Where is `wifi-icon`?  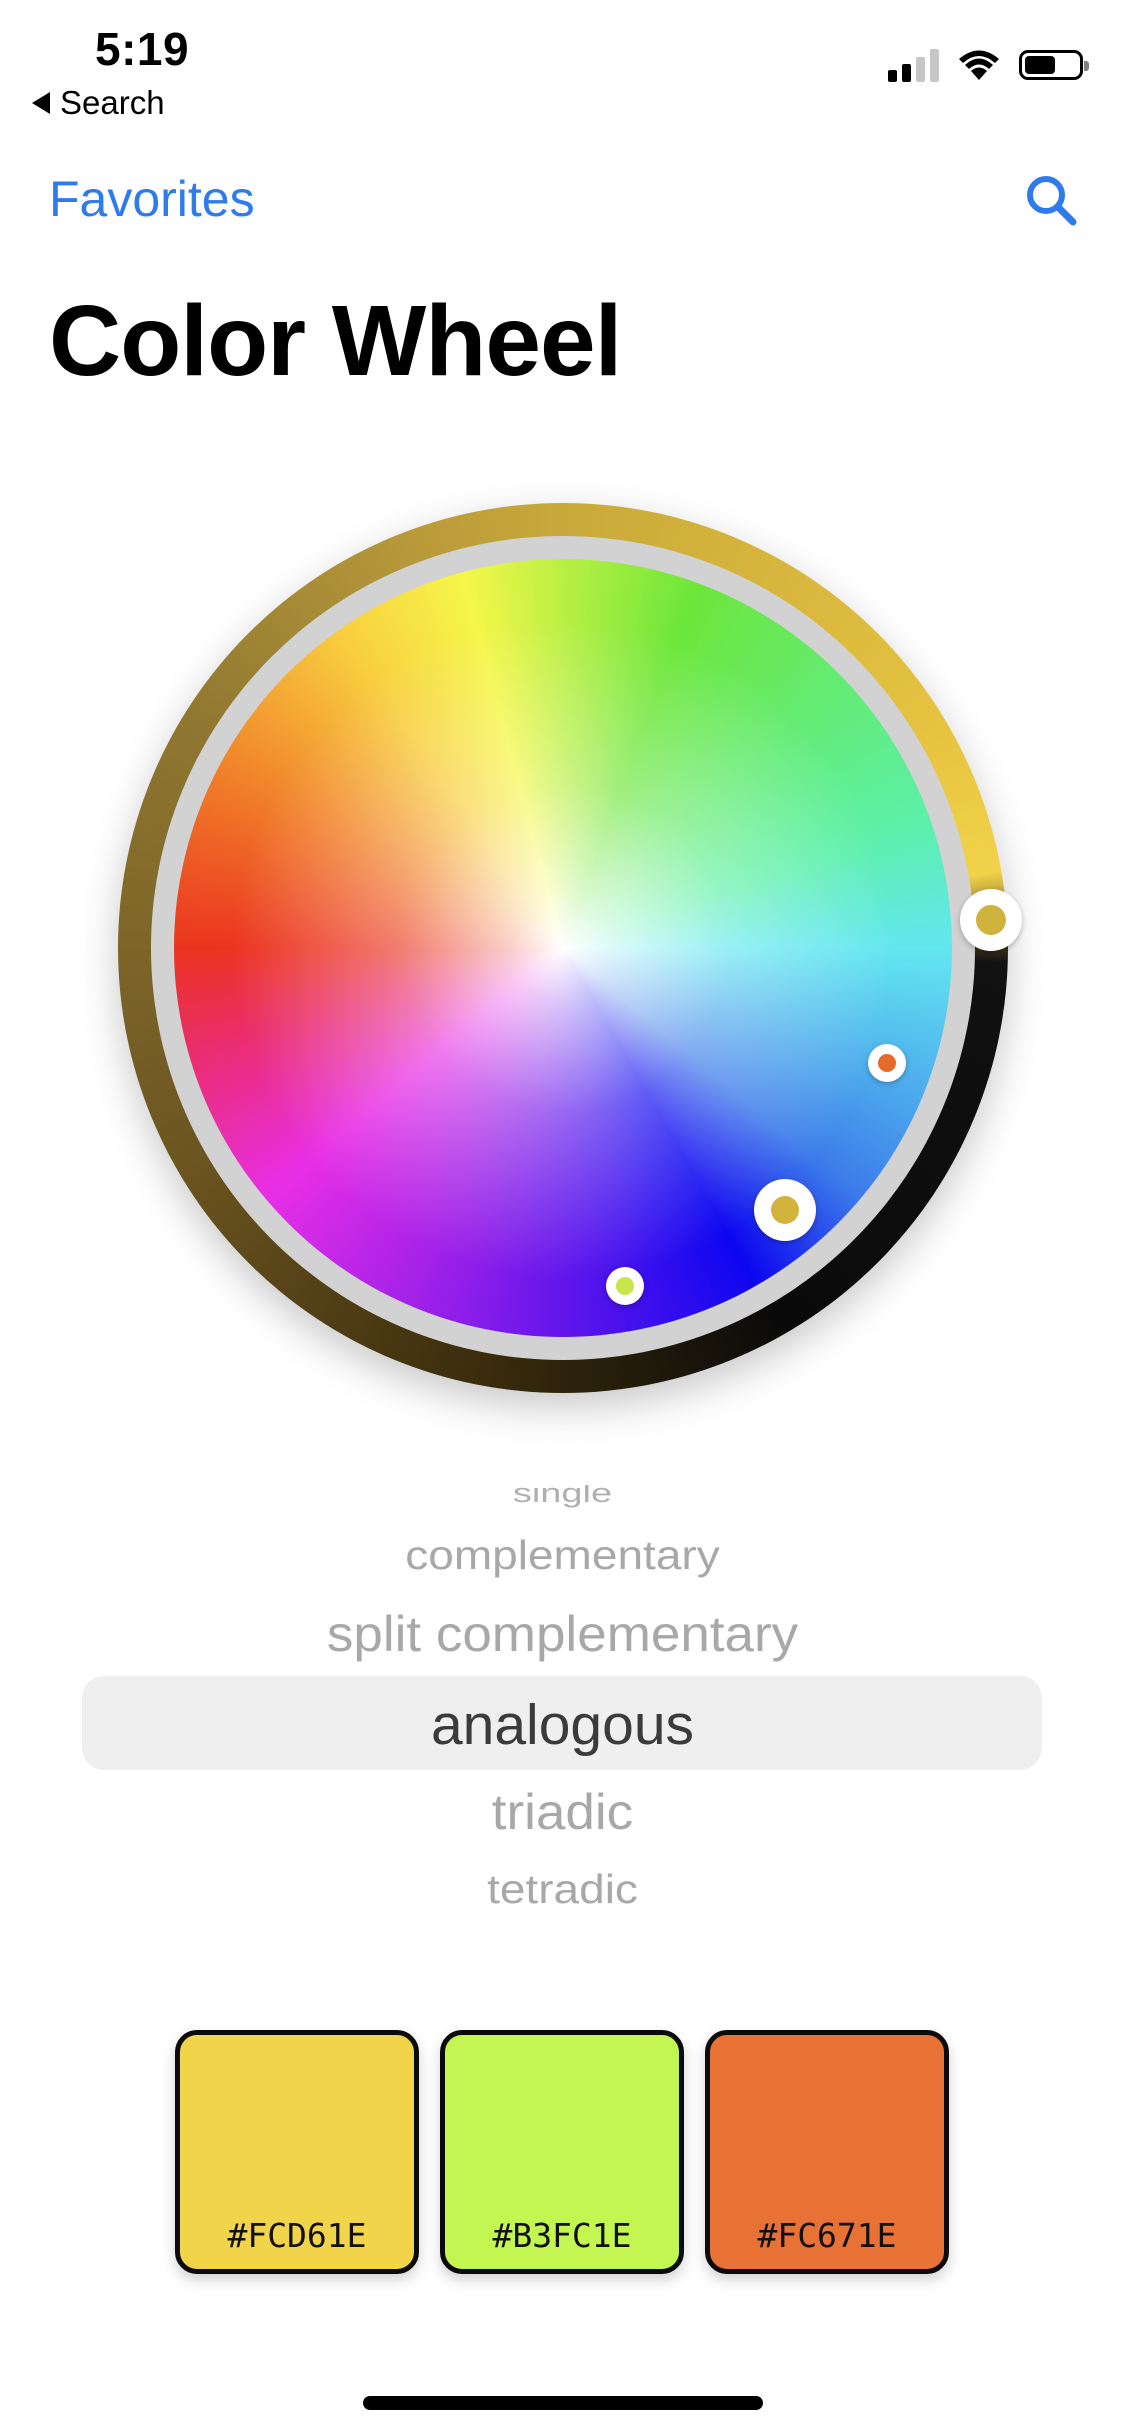
wifi-icon is located at coordinates (979, 65).